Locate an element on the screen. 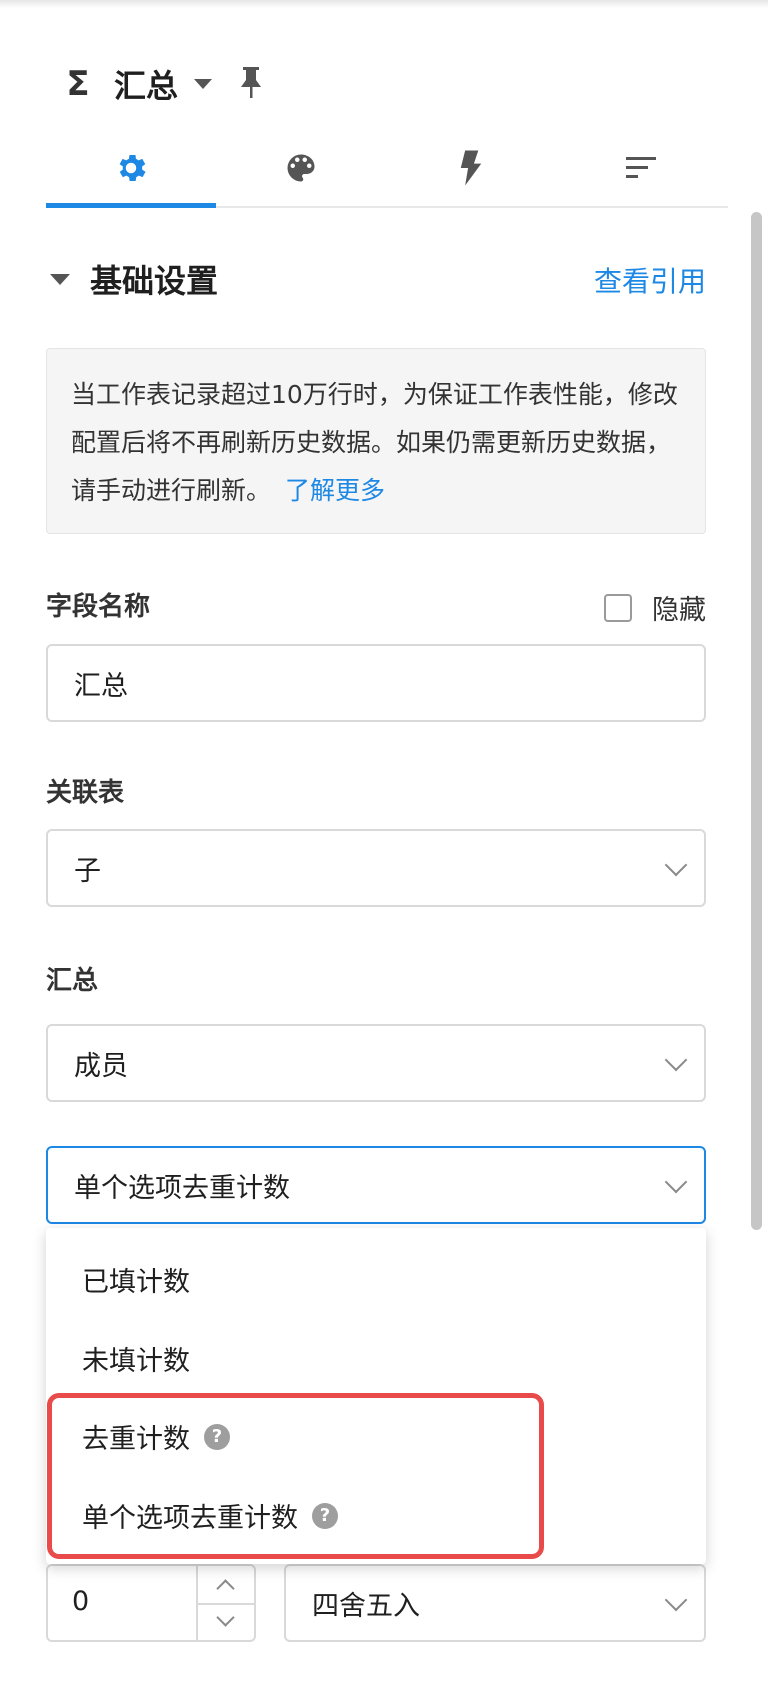 This screenshot has height=1696, width=768. lightning-icon is located at coordinates (471, 168).